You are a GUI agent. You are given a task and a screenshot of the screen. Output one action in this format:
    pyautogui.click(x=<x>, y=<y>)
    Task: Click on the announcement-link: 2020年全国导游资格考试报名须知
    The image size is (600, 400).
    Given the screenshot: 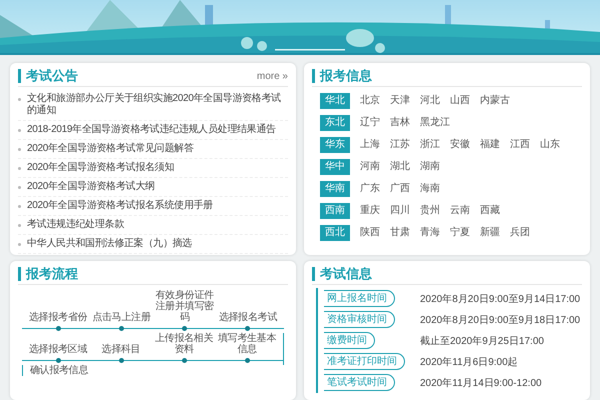 What is the action you would take?
    pyautogui.click(x=100, y=168)
    